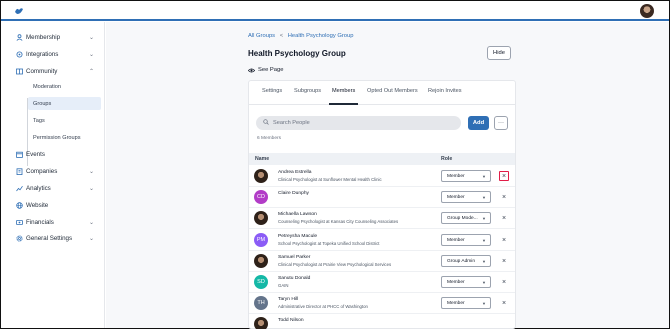  What do you see at coordinates (19, 154) in the screenshot?
I see `calendar-icon` at bounding box center [19, 154].